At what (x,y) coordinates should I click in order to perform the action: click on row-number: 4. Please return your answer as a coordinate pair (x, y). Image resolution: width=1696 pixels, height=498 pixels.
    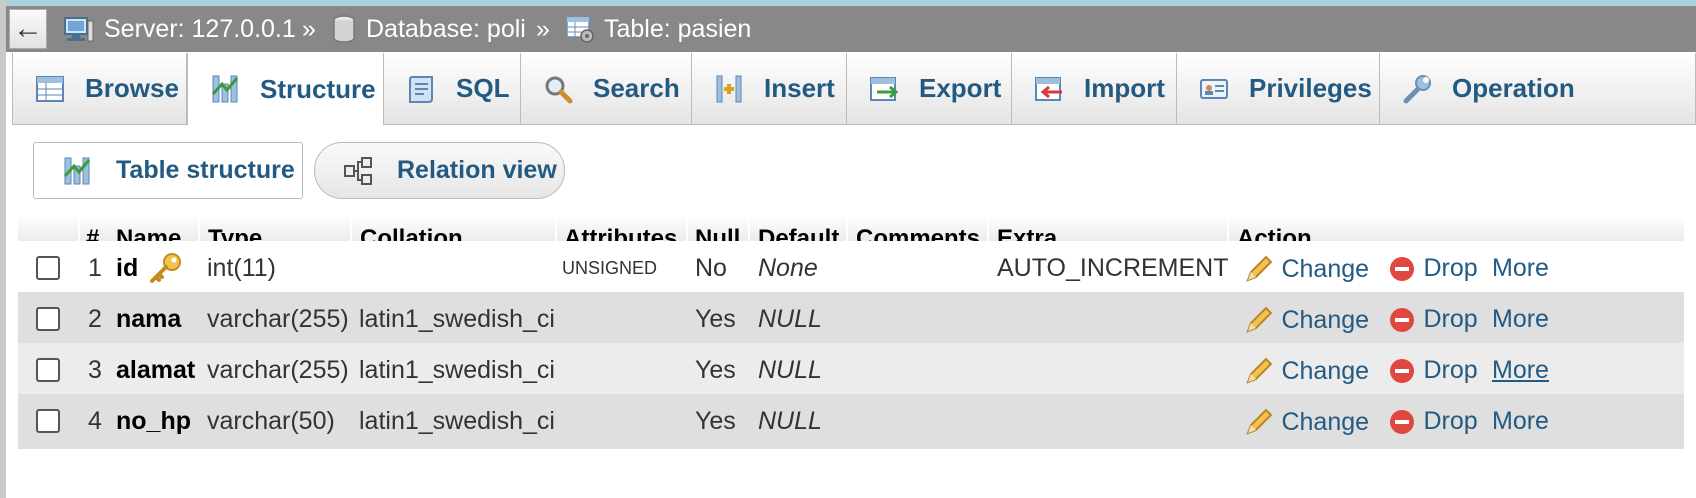
    Looking at the image, I should click on (95, 421).